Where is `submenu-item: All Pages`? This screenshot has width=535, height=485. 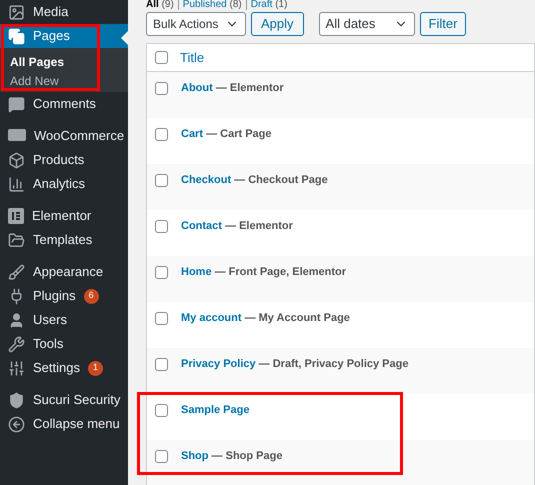 submenu-item: All Pages is located at coordinates (64, 61).